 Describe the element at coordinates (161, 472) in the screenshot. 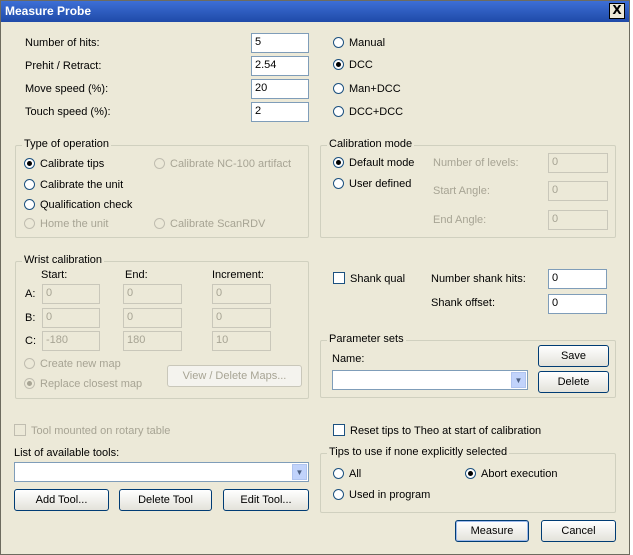

I see `tools-list-select: ▼` at that location.